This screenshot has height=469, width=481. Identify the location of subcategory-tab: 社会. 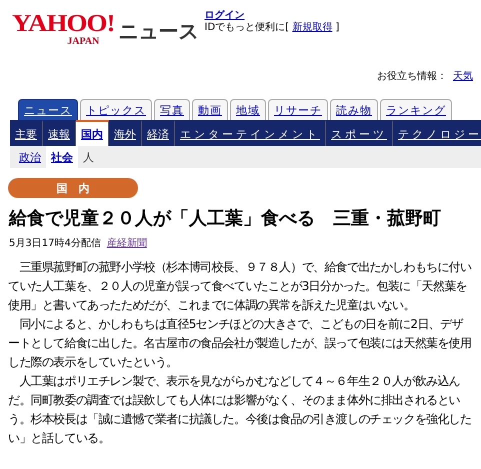
(62, 157).